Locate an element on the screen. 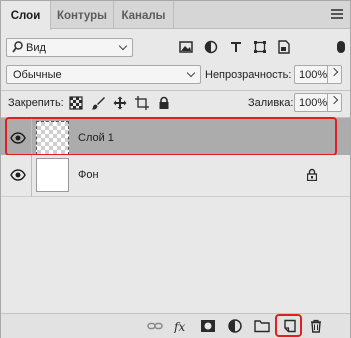 This screenshot has width=351, height=338. lock-icon is located at coordinates (312, 174).